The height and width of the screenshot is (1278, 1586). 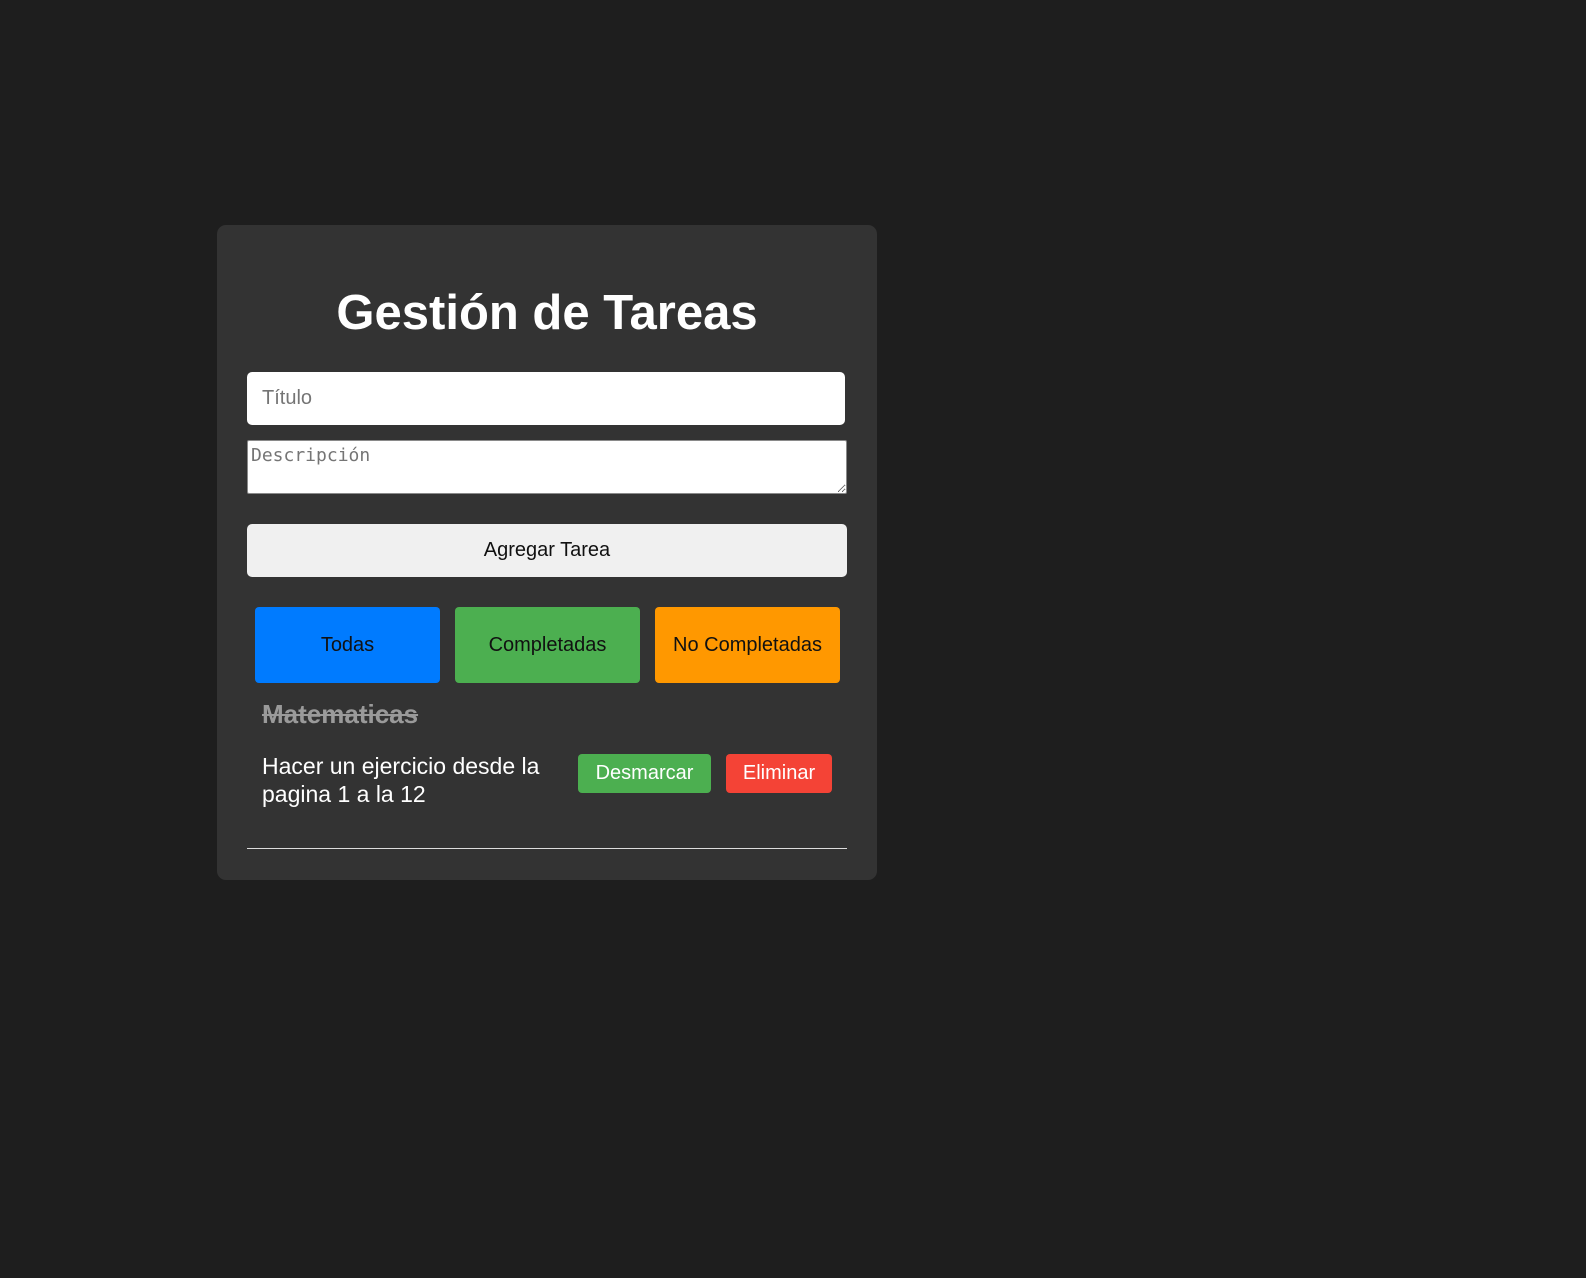 I want to click on description-textarea, so click(x=547, y=467).